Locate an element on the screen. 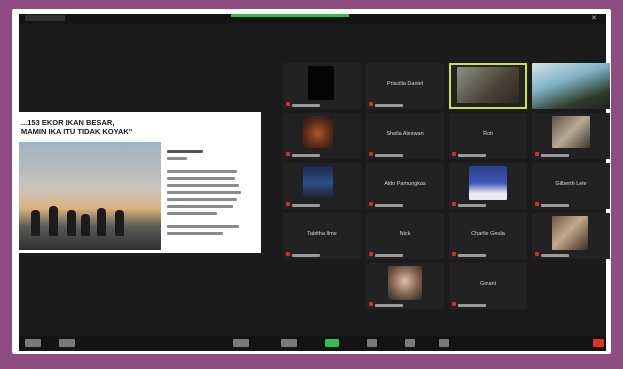  participant-tile: Priscilla Daniel is located at coordinates (405, 86).